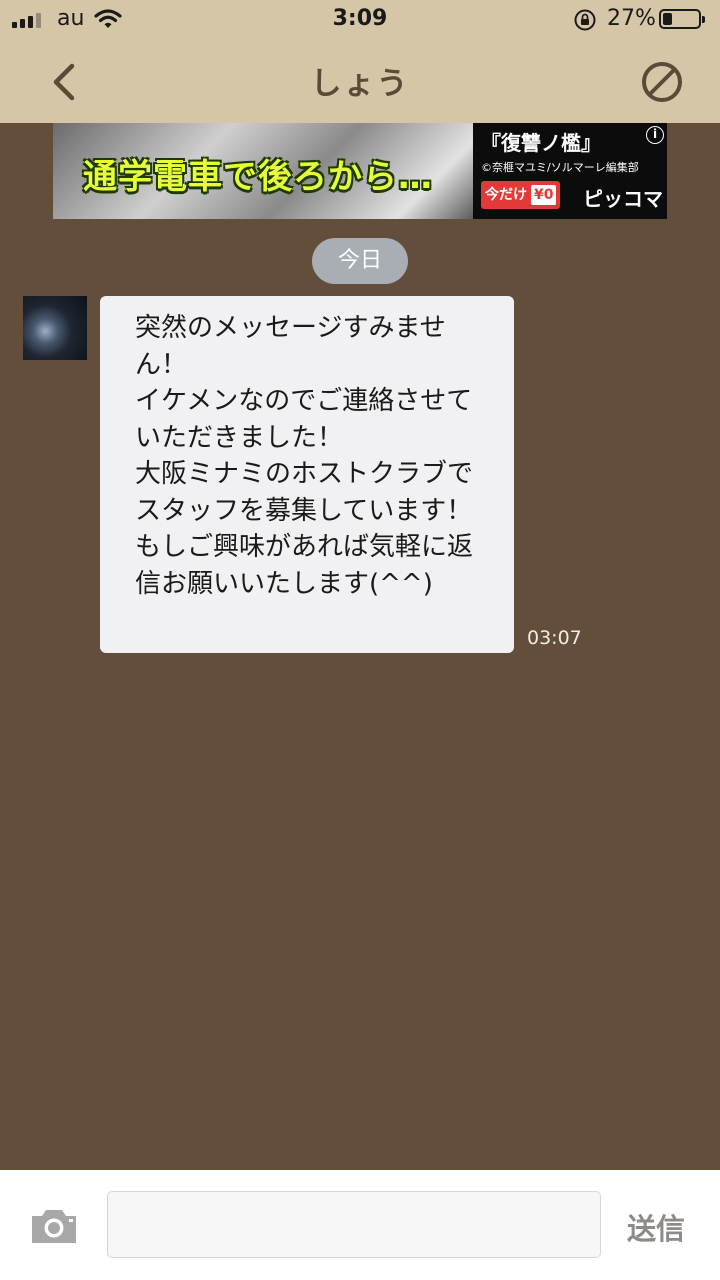  What do you see at coordinates (682, 19) in the screenshot?
I see `battery-icon` at bounding box center [682, 19].